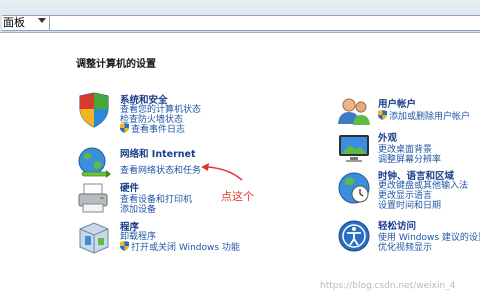 Image resolution: width=480 pixels, height=300 pixels. Describe the element at coordinates (160, 169) in the screenshot. I see `link-view-network-status: 查看网络状态和任务` at that location.